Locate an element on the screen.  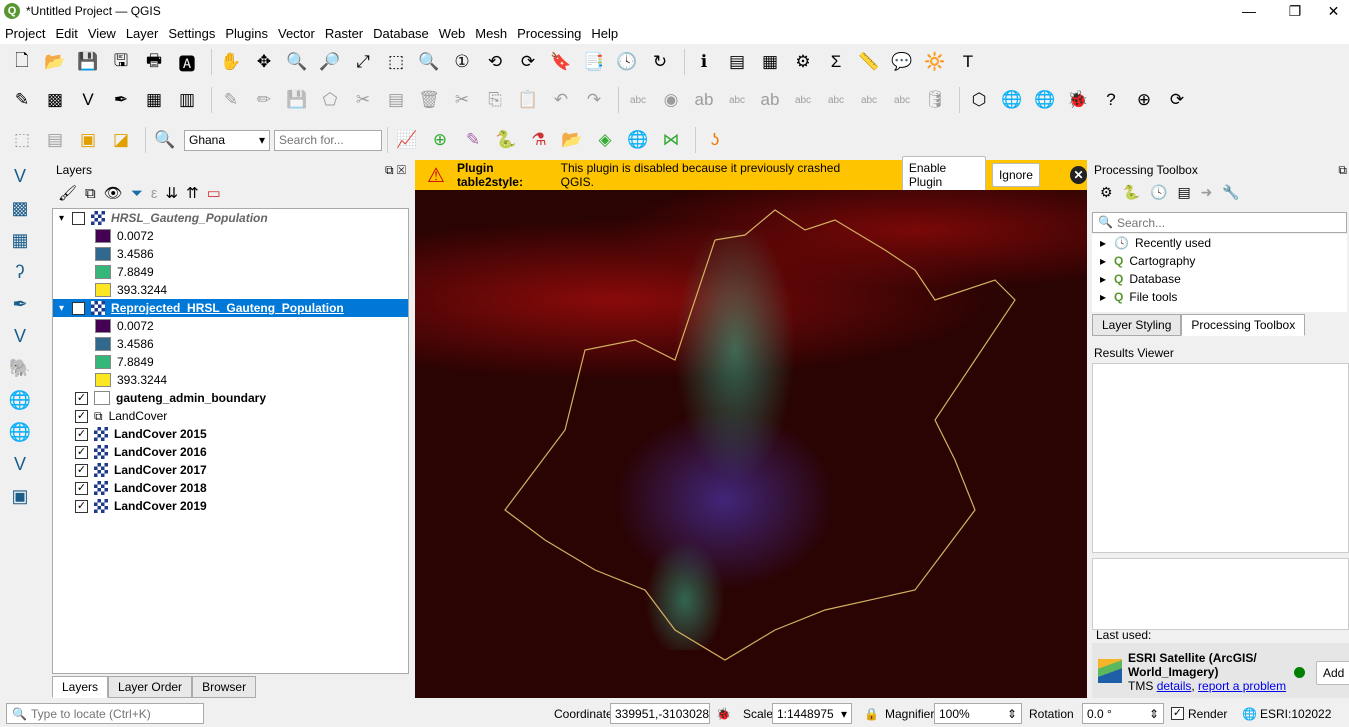
add-delimited-icon: ʔ is located at coordinates (20, 272).